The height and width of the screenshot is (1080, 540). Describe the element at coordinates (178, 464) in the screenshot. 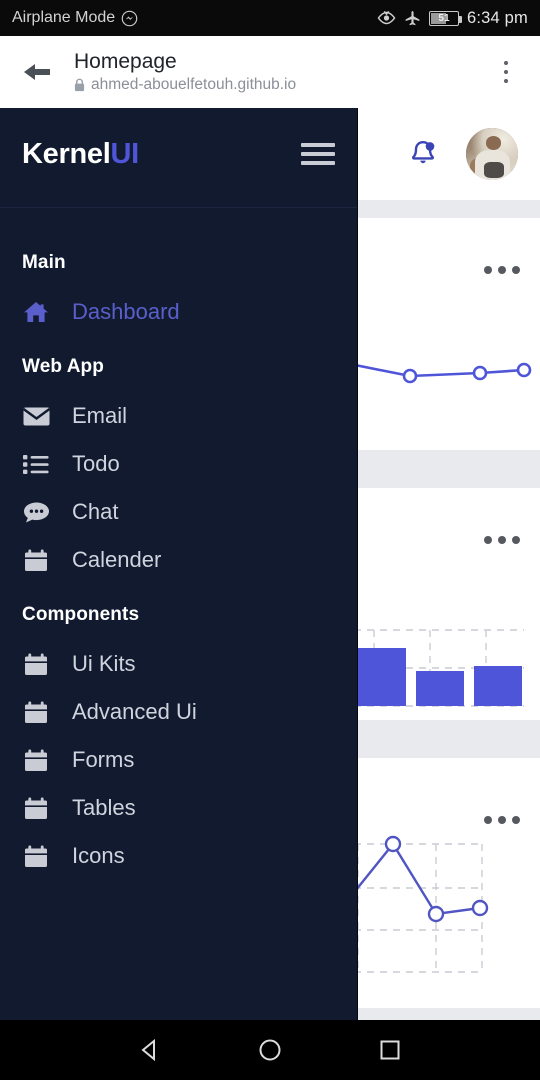

I see `sidebar-item-todo: Todo` at that location.